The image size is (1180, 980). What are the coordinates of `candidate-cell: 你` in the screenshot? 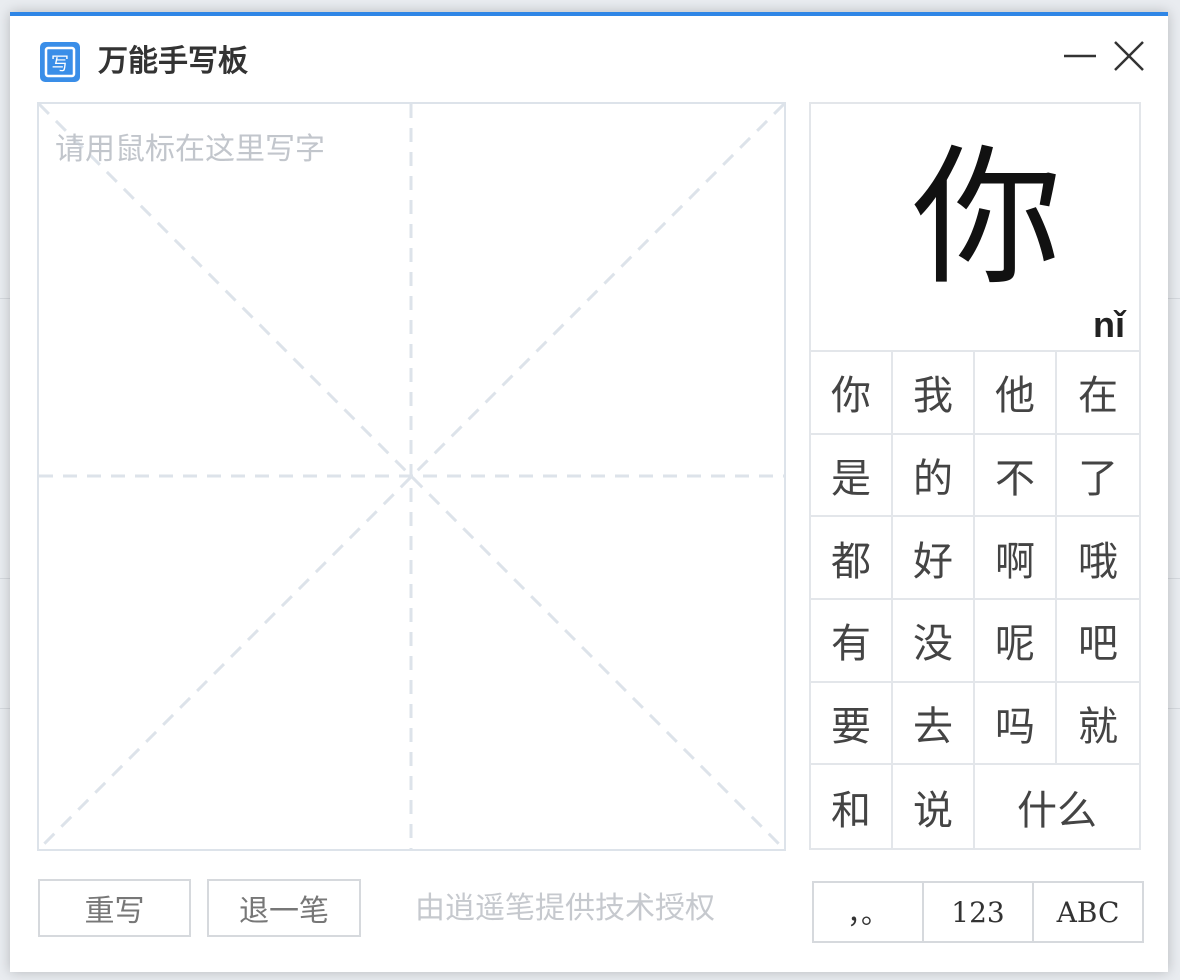 It's located at (852, 393).